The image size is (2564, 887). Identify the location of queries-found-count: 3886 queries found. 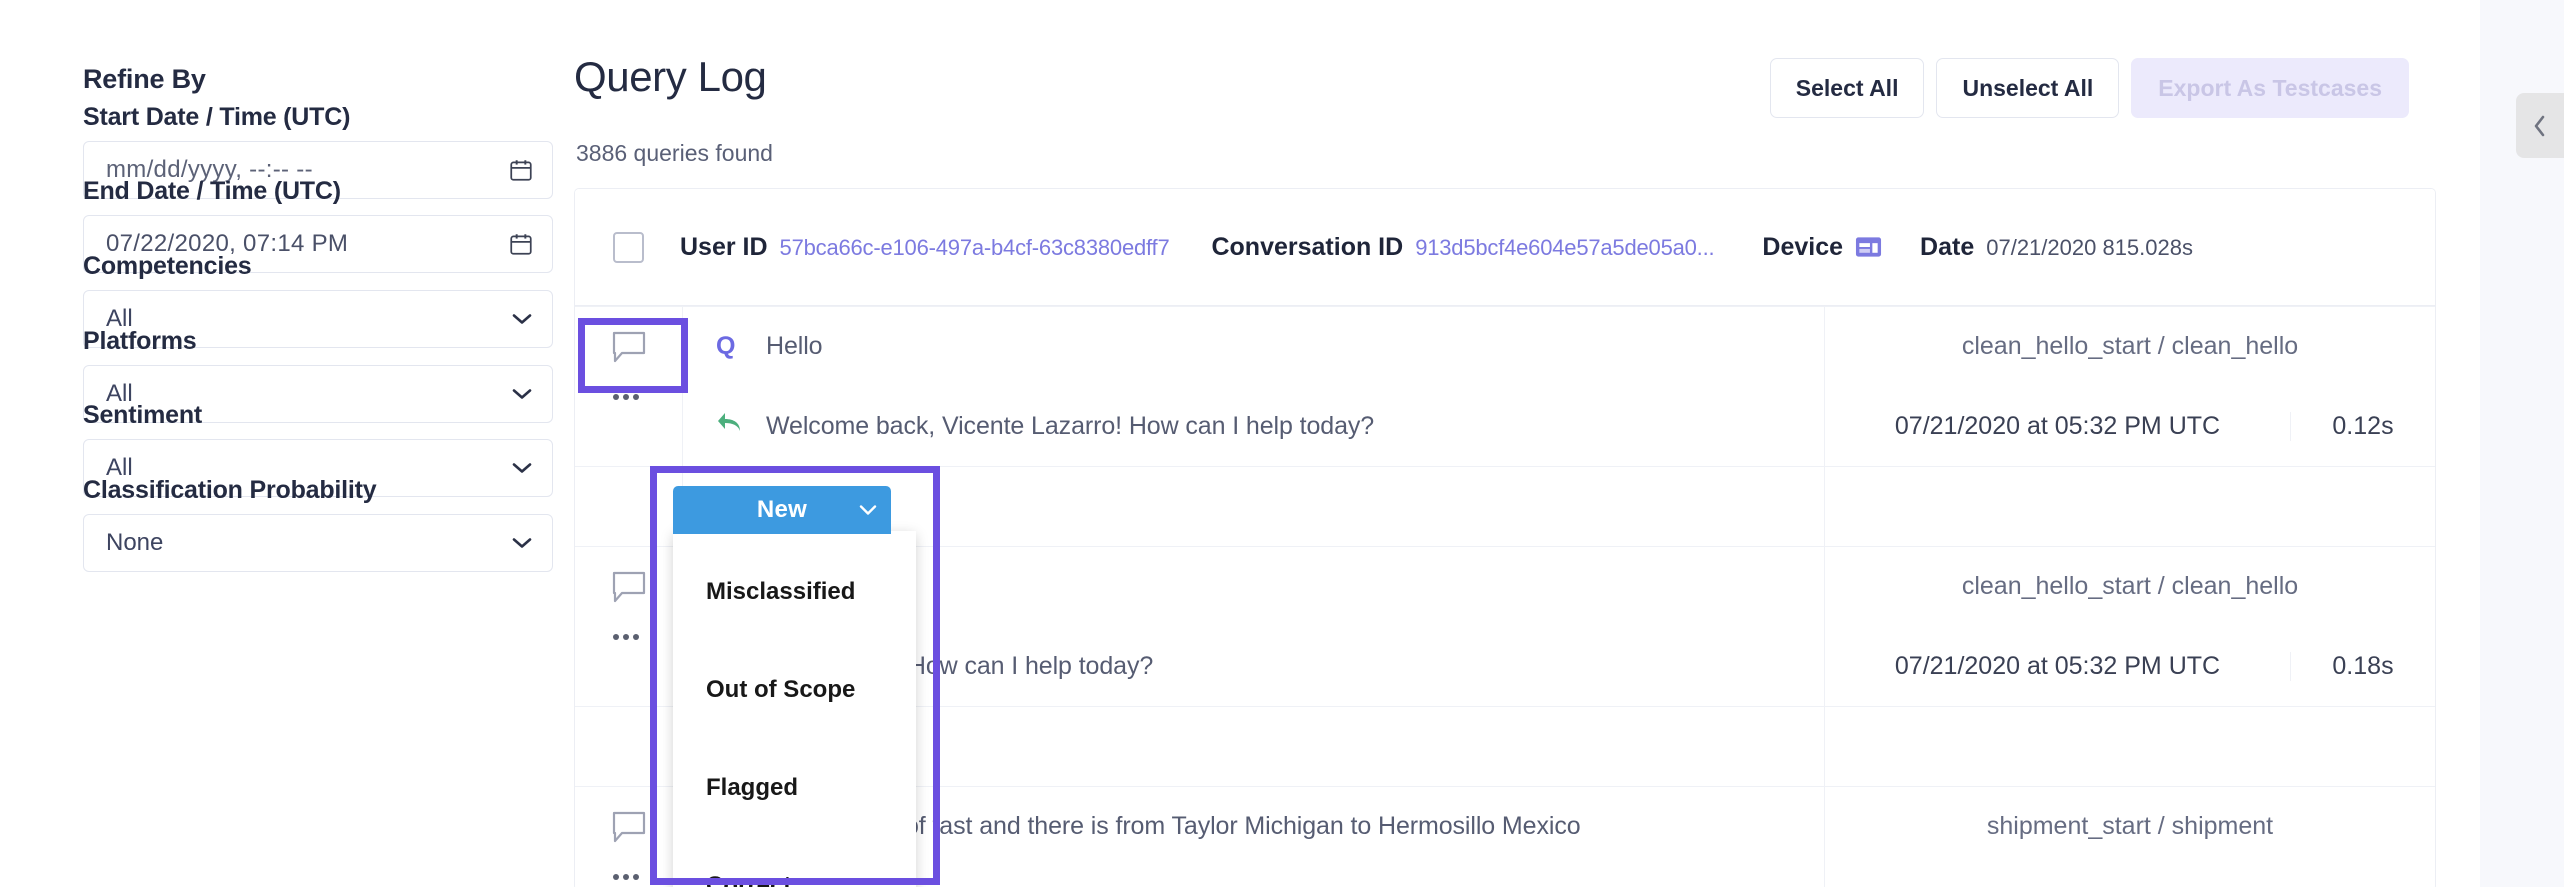
(674, 153).